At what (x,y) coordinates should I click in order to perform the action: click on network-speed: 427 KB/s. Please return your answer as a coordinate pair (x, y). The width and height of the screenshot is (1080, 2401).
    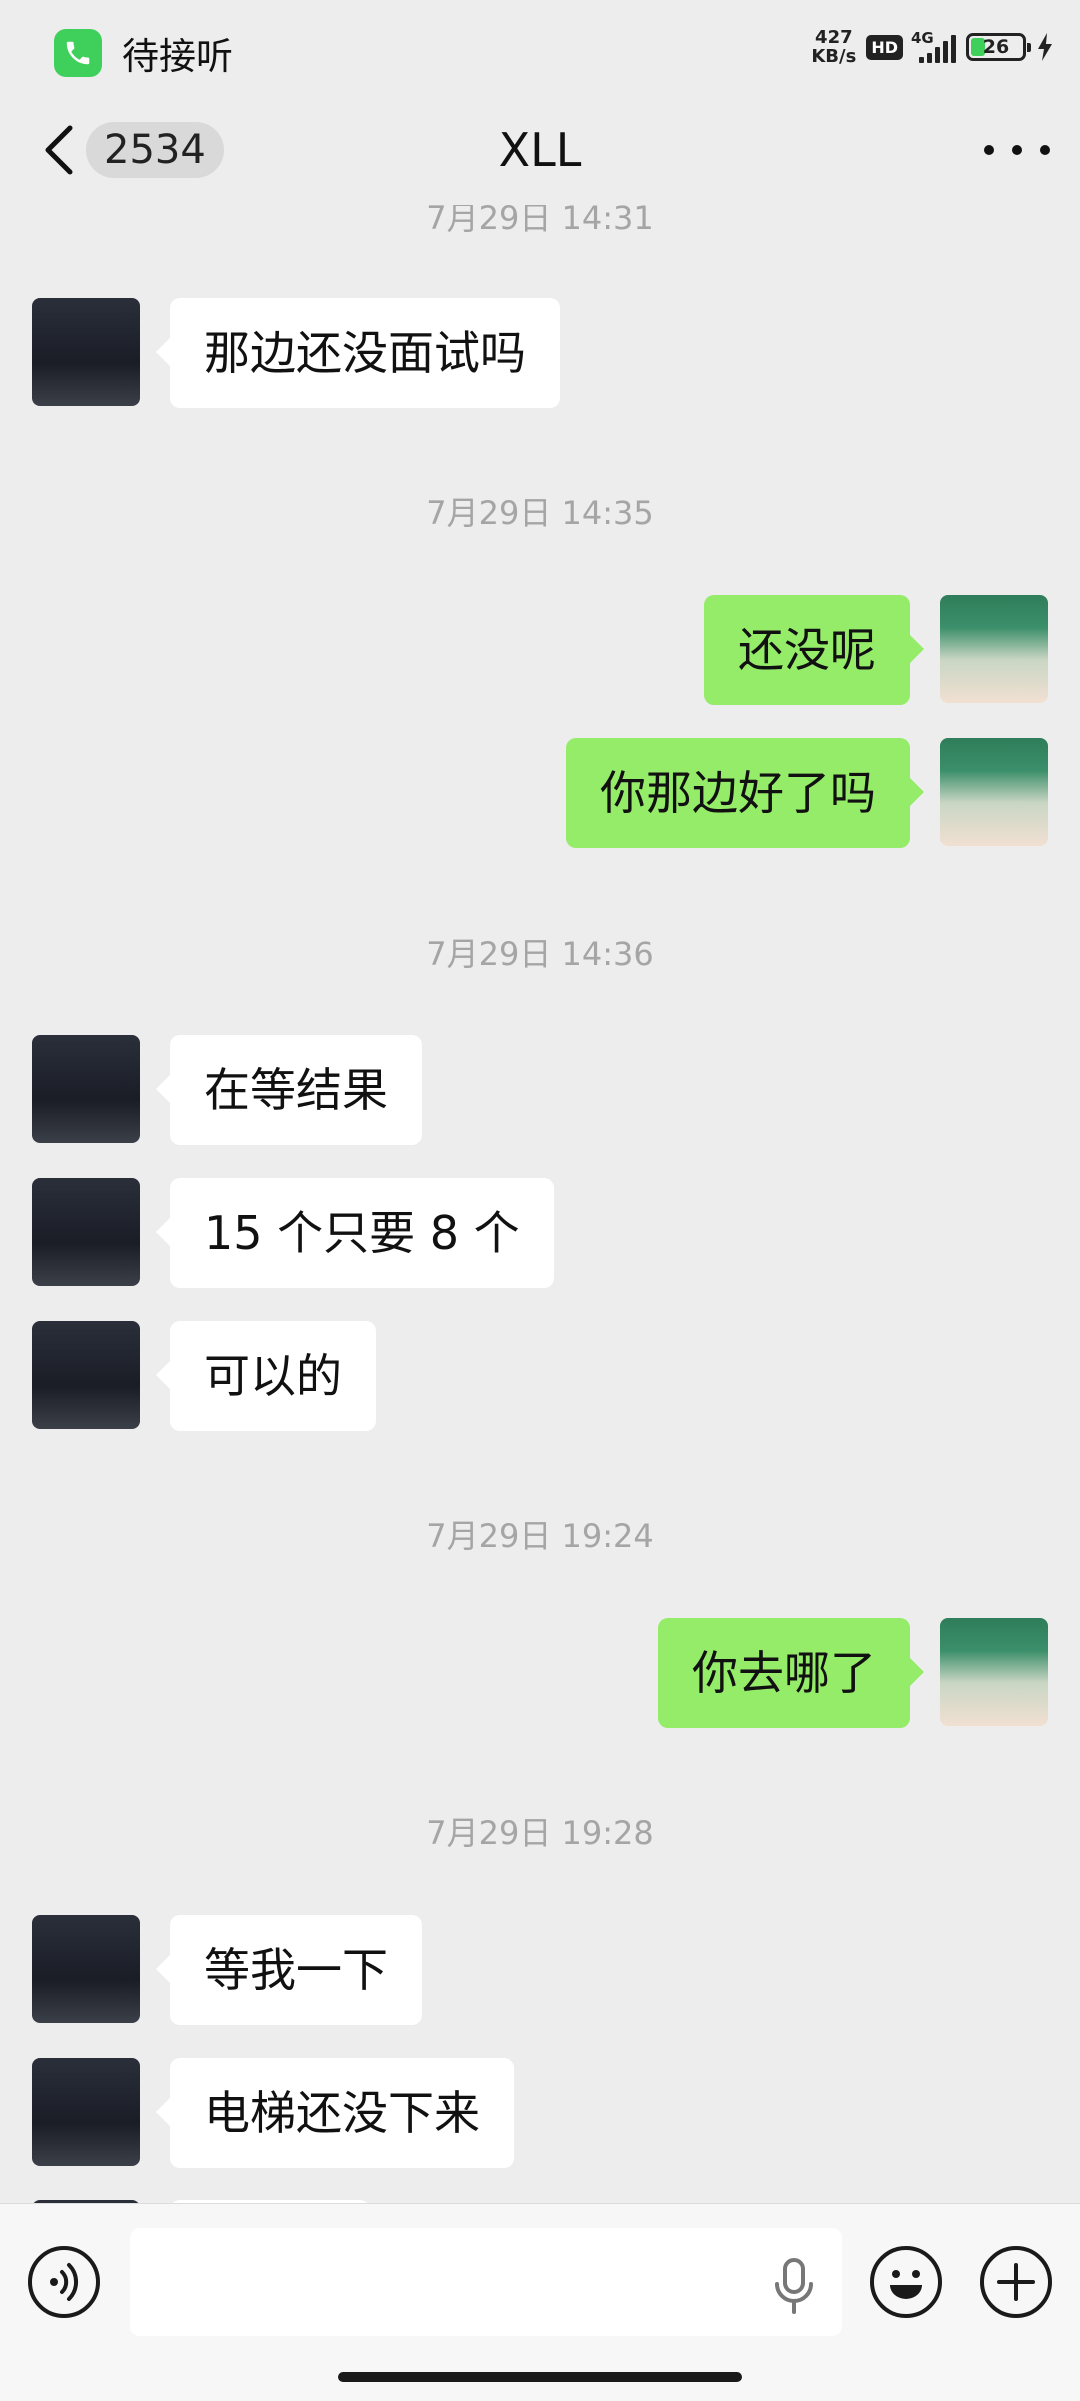
    Looking at the image, I should click on (833, 47).